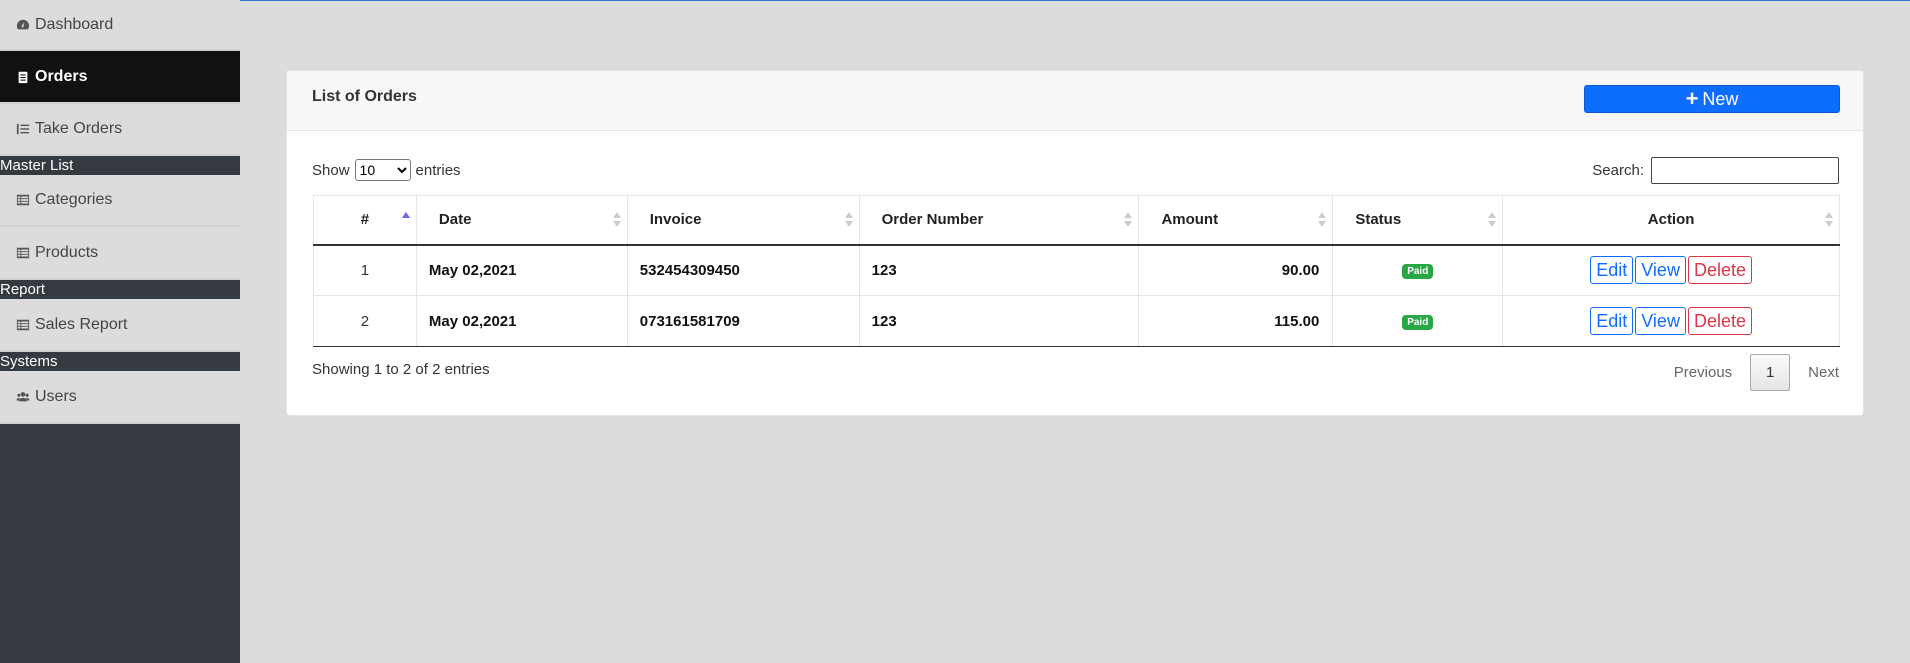  I want to click on page-size-select: 10, so click(382, 170).